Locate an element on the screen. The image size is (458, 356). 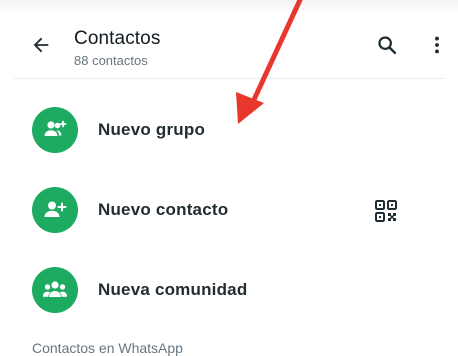
community-icon is located at coordinates (55, 289).